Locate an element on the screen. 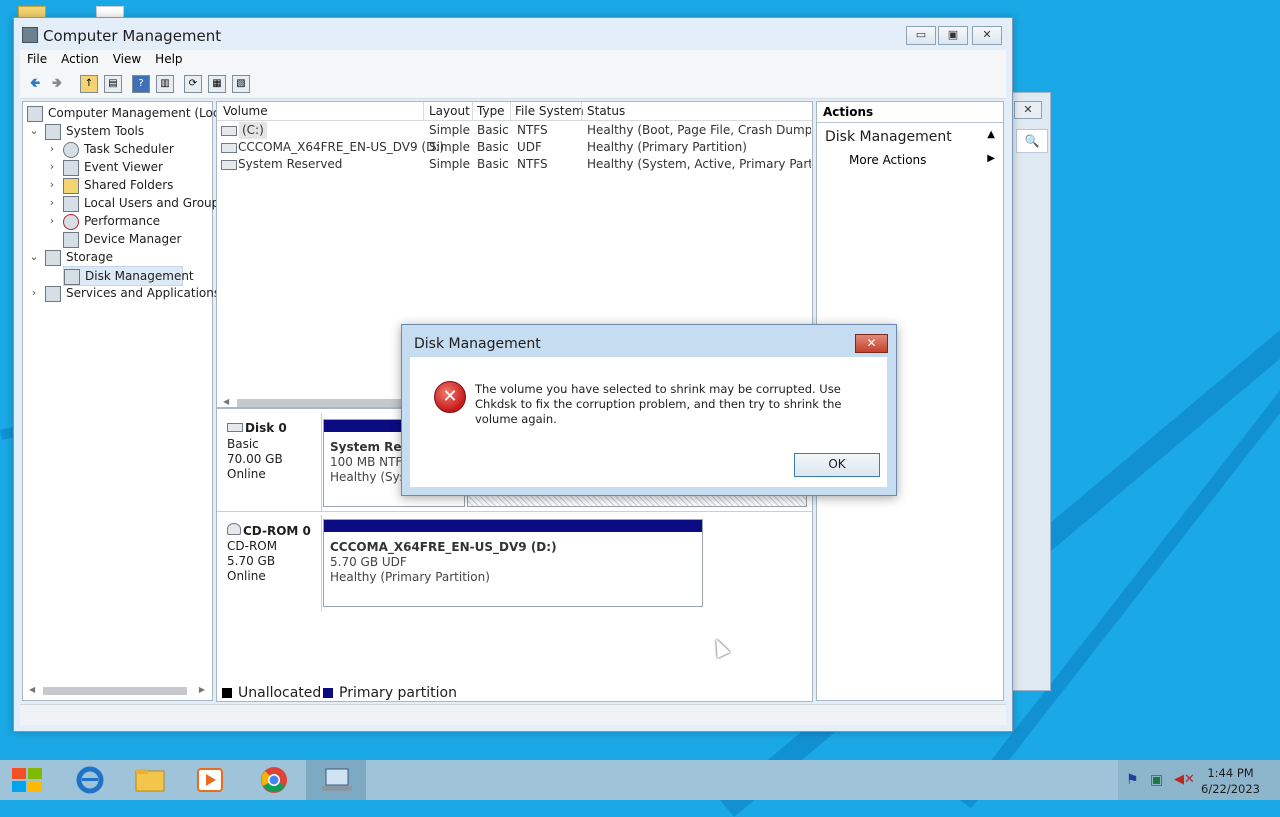  partition-bar is located at coordinates (513, 526).